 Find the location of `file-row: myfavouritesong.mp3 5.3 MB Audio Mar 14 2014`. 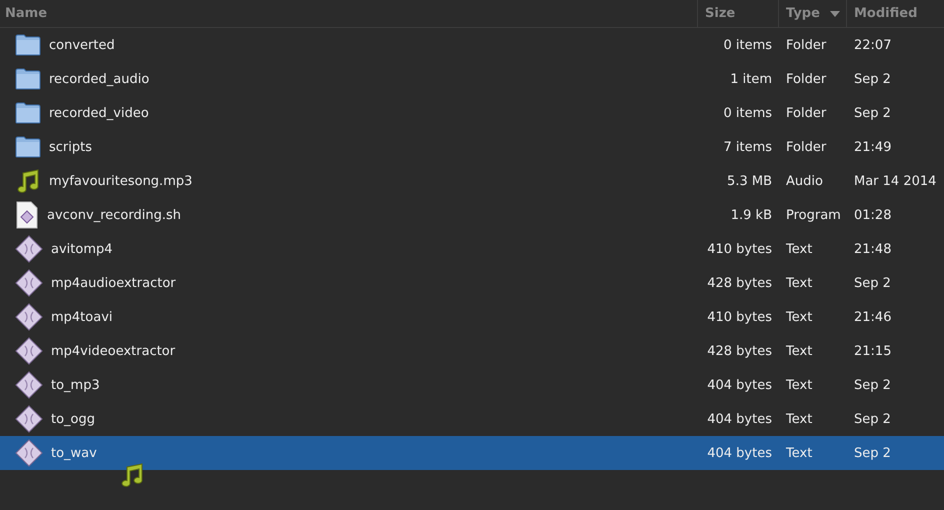

file-row: myfavouritesong.mp3 5.3 MB Audio Mar 14 2014 is located at coordinates (472, 181).